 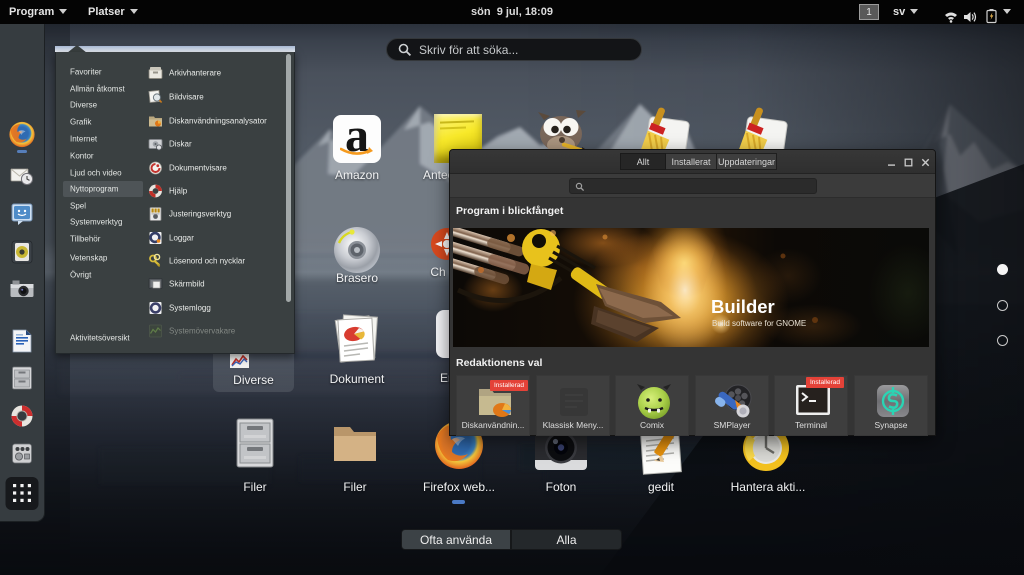 I want to click on svg-text: Builder, so click(x=743, y=306).